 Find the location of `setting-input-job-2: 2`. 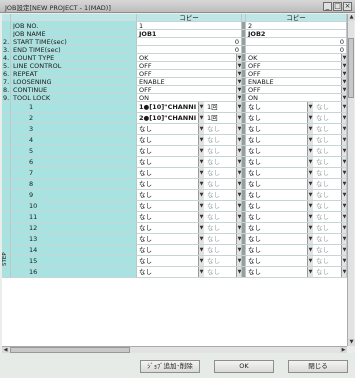

setting-input-job-2: 2 is located at coordinates (296, 26).